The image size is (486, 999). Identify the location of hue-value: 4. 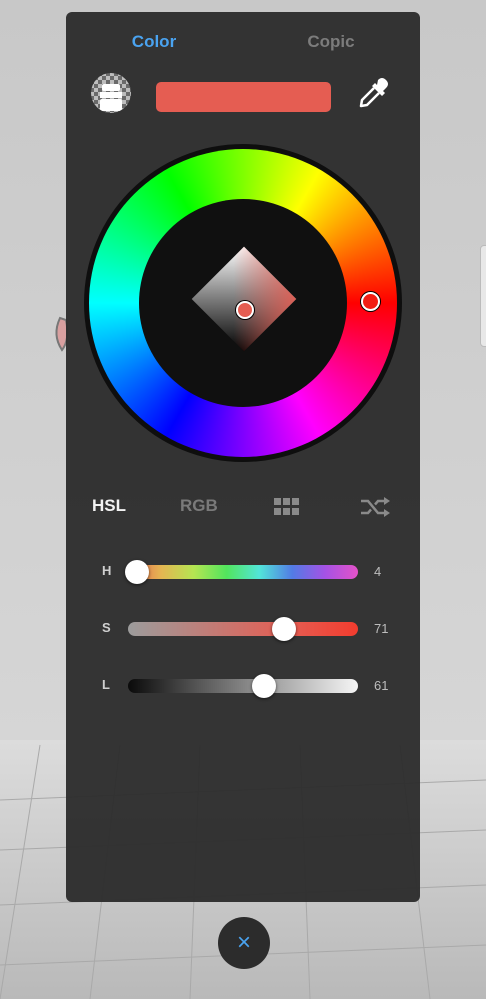
(378, 571).